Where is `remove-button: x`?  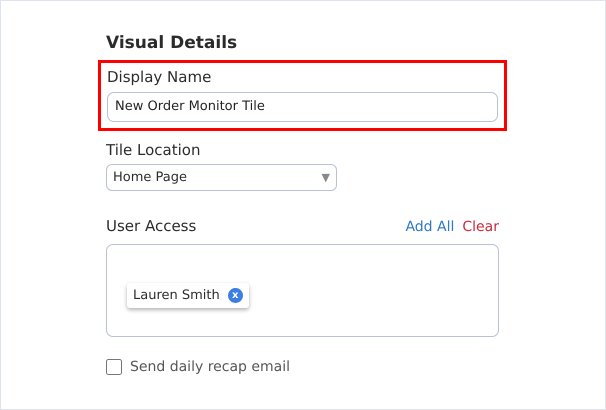 remove-button: x is located at coordinates (235, 296).